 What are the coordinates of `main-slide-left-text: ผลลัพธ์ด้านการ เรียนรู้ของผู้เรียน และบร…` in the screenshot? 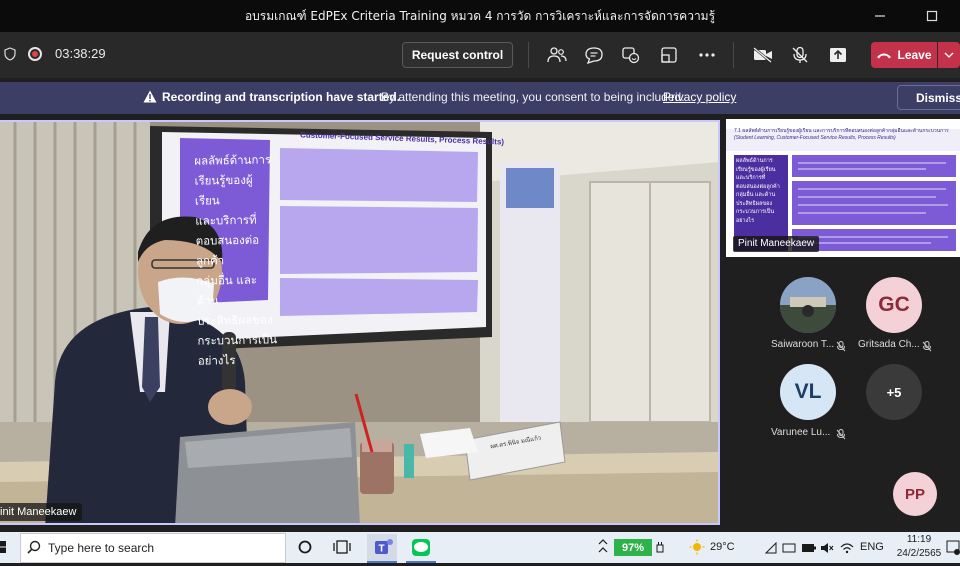 It's located at (236, 260).